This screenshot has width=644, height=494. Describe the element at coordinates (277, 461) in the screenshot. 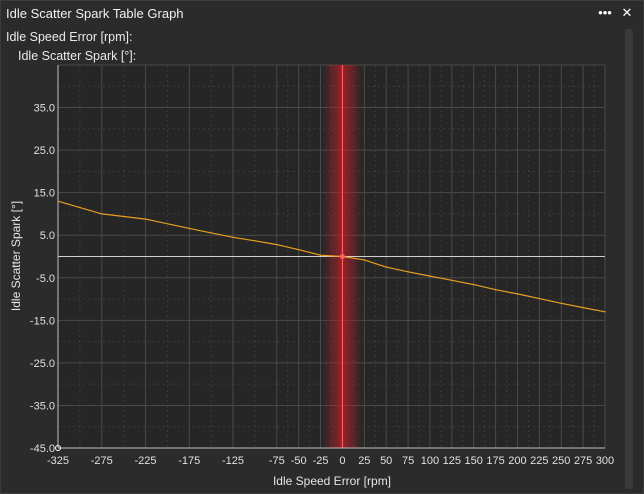

I see `x-tick-label: -75` at that location.